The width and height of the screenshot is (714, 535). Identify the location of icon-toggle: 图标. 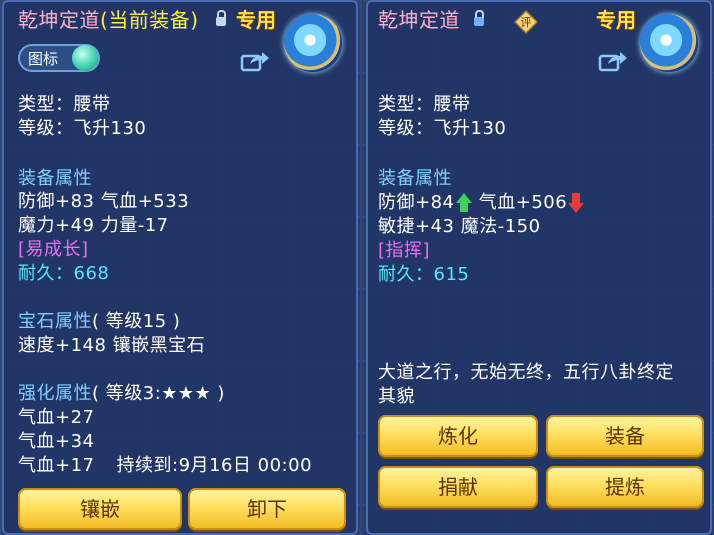
(59, 58).